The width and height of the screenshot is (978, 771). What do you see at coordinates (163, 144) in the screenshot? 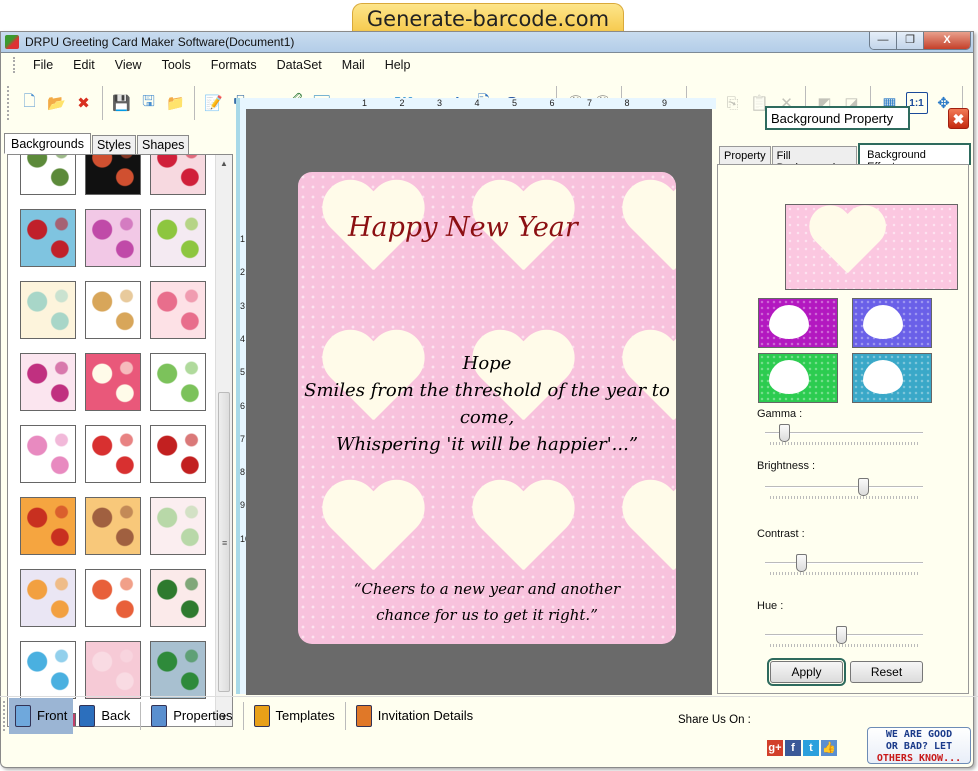
I see `tab-shapes: Shapes` at bounding box center [163, 144].